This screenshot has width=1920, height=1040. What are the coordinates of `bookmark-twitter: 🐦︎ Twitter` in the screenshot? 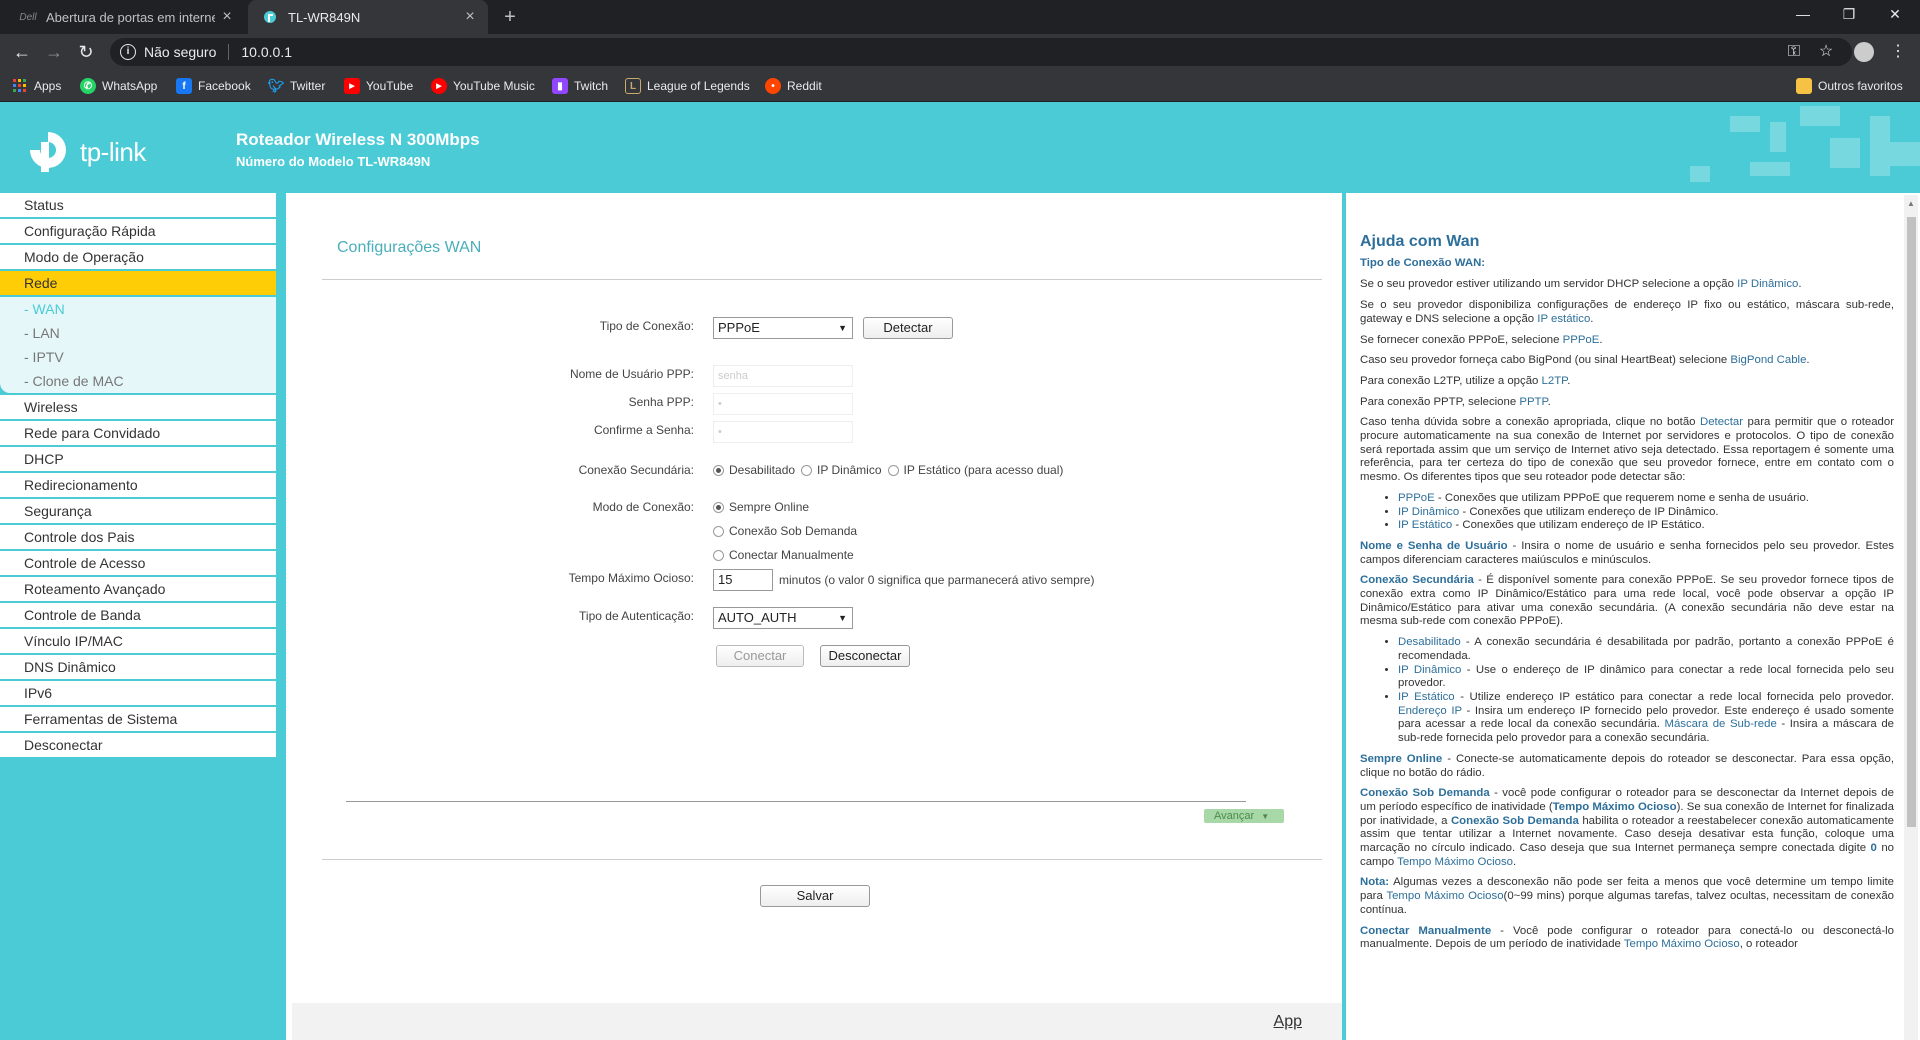 It's located at (297, 86).